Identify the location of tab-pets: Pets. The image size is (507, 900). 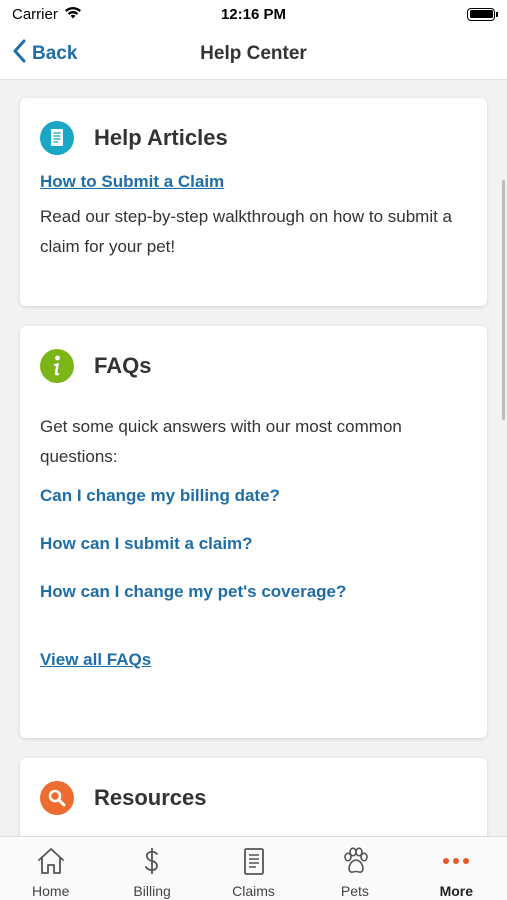
(354, 868).